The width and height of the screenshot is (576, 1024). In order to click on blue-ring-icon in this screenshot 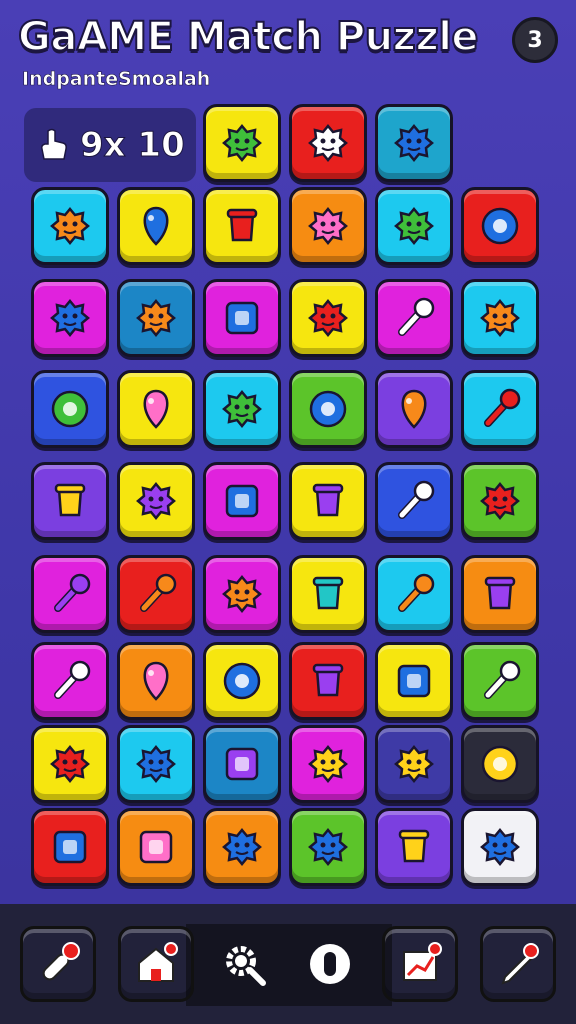, I will do `click(242, 681)`.